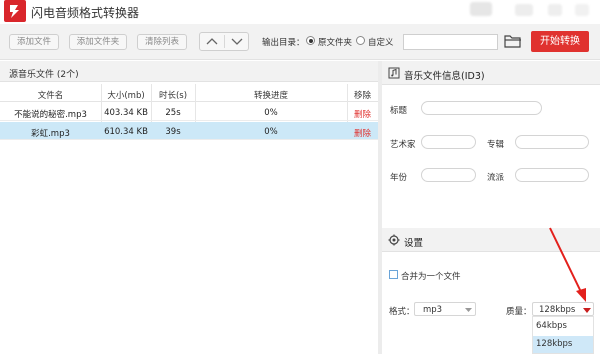  What do you see at coordinates (552, 142) in the screenshot?
I see `album-field` at bounding box center [552, 142].